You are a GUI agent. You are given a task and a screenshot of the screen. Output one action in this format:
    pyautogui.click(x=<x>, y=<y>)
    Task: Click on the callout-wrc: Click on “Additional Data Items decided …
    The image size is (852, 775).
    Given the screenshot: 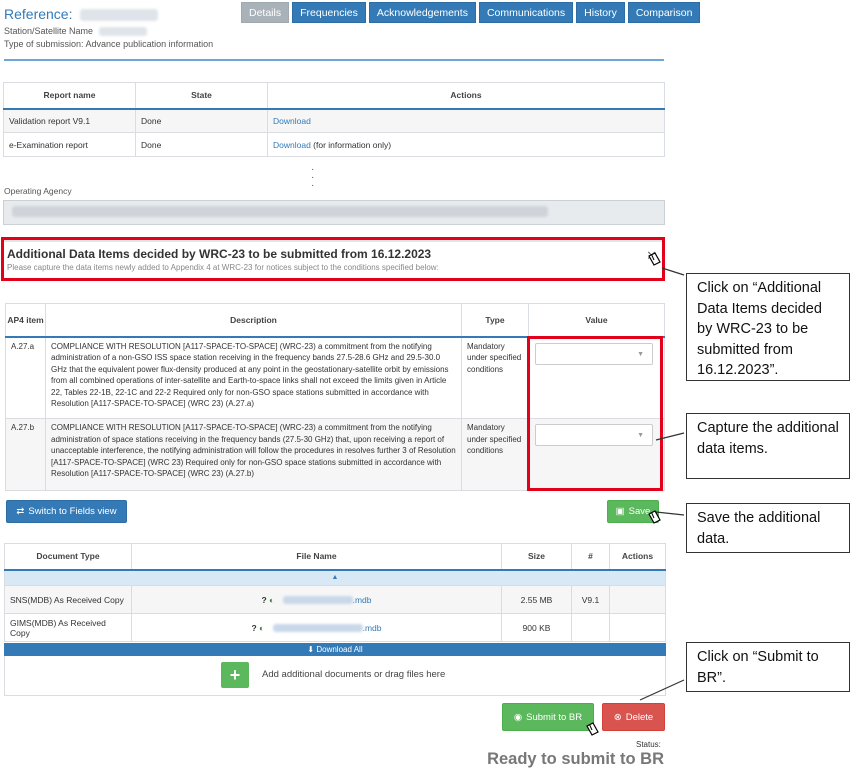 What is the action you would take?
    pyautogui.click(x=768, y=327)
    